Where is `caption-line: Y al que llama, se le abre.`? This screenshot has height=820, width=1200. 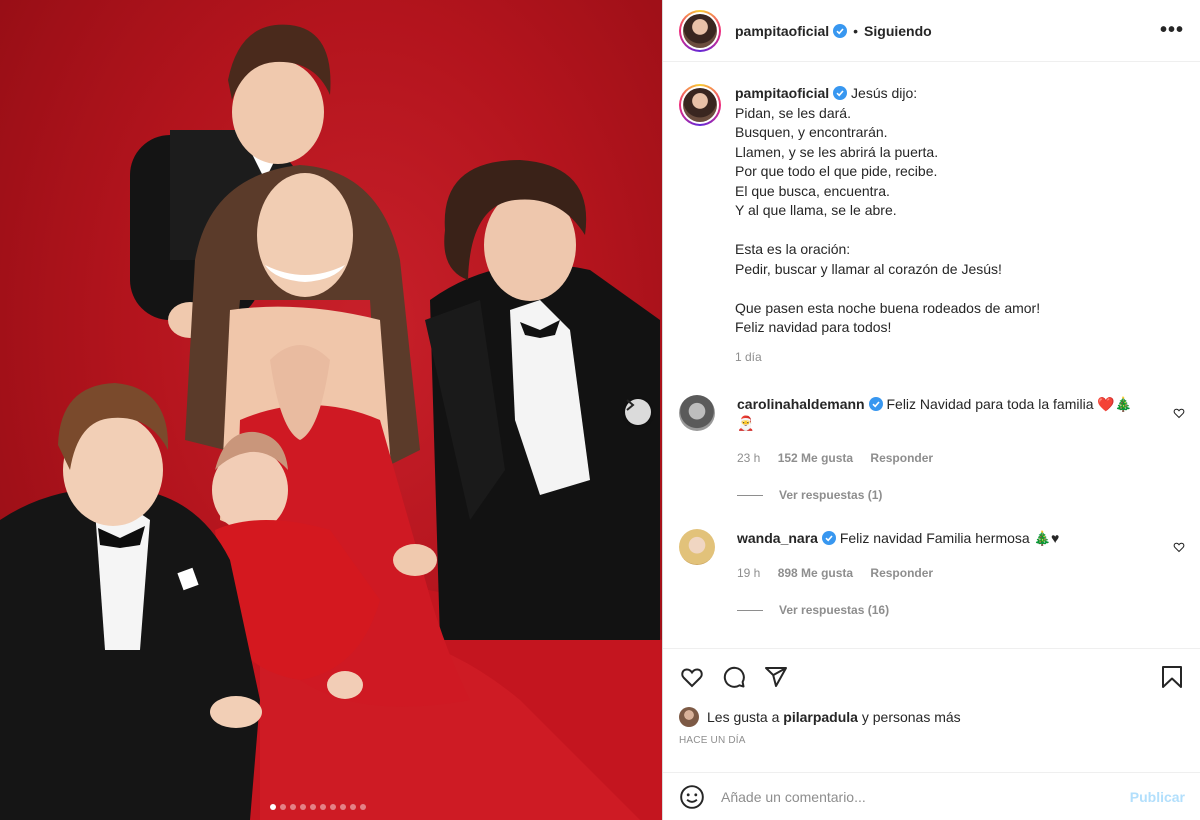
caption-line: Y al que llama, se le abre. is located at coordinates (816, 210).